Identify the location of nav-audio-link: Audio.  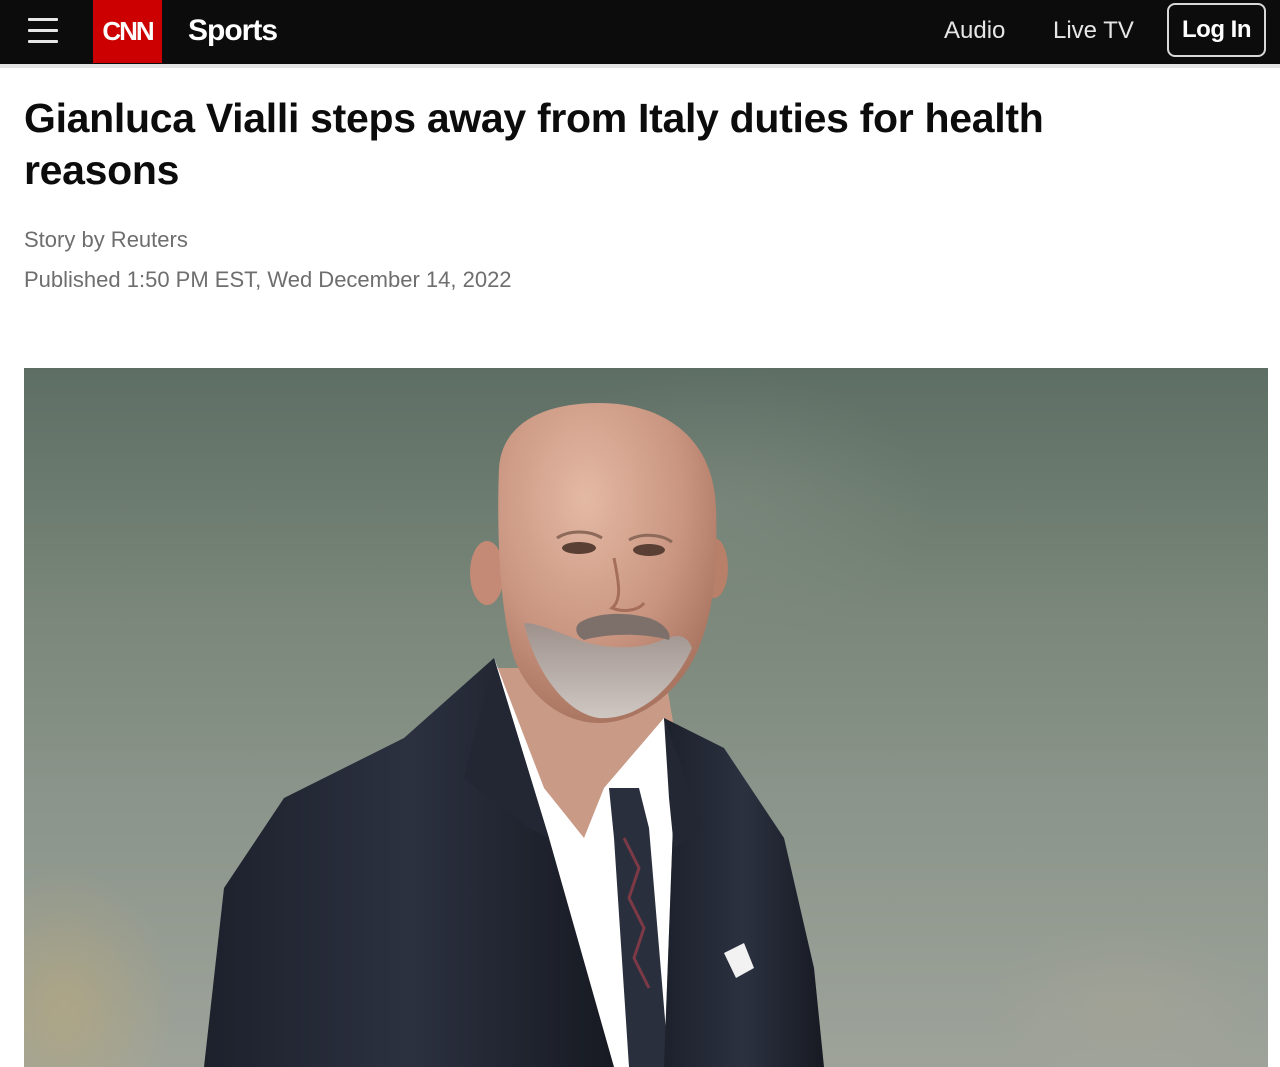
(974, 31).